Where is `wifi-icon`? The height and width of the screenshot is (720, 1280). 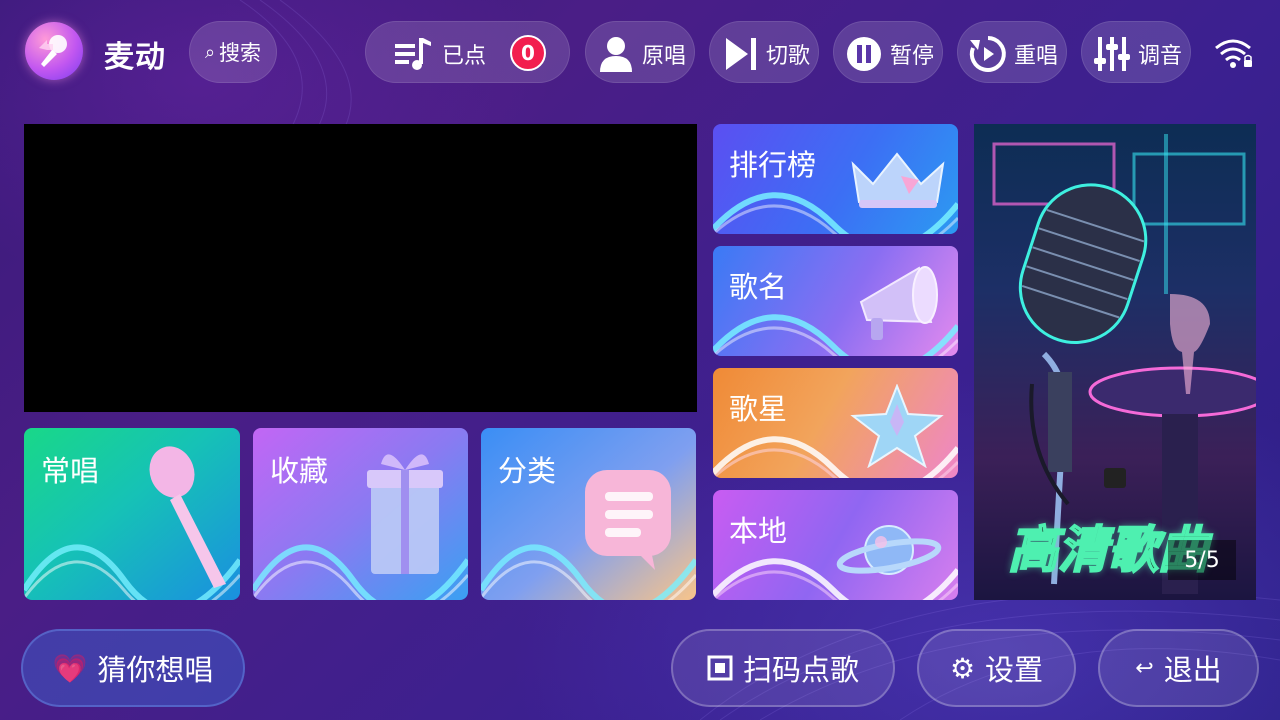
wifi-icon is located at coordinates (1234, 54).